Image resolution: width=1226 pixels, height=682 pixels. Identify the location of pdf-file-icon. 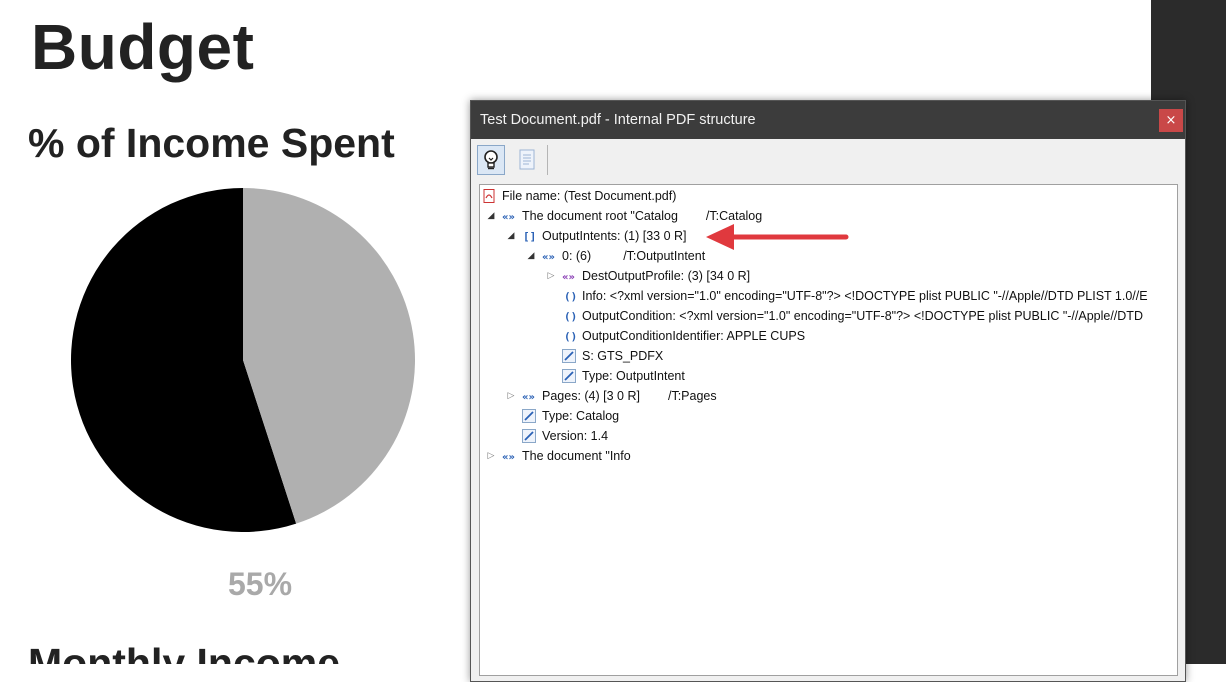
(489, 196).